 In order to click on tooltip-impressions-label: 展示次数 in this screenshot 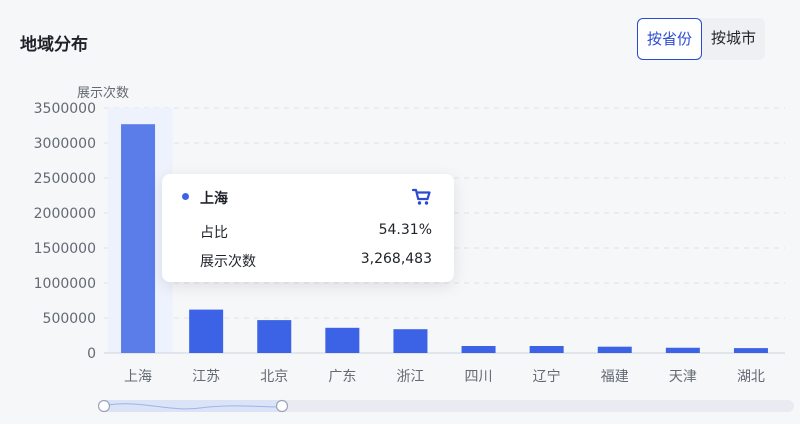, I will do `click(228, 262)`.